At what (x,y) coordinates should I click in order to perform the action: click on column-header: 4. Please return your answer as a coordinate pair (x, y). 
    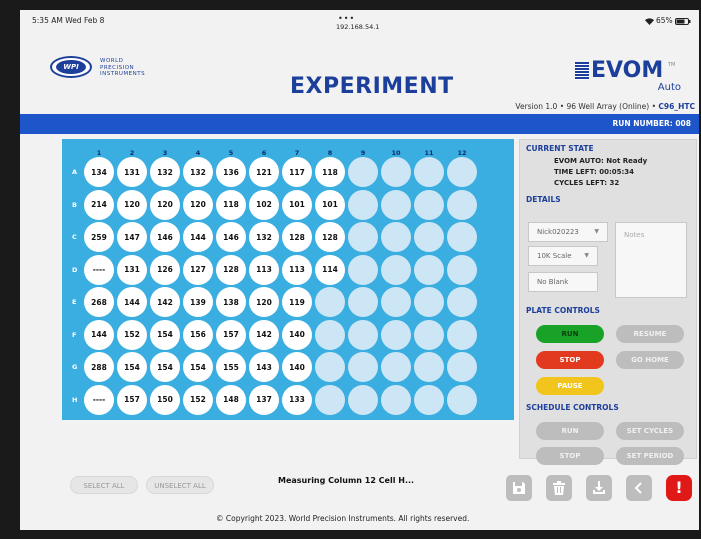
    Looking at the image, I should click on (198, 153).